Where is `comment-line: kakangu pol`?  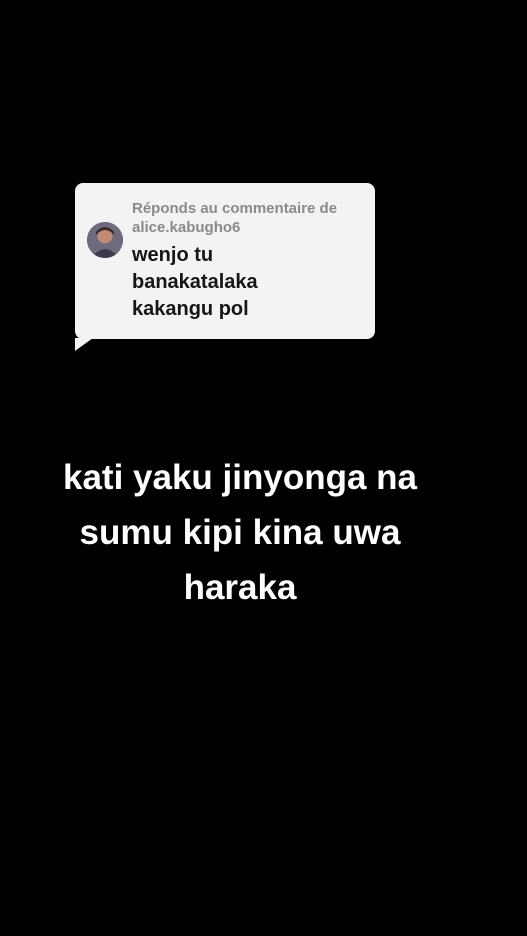 comment-line: kakangu pol is located at coordinates (190, 309).